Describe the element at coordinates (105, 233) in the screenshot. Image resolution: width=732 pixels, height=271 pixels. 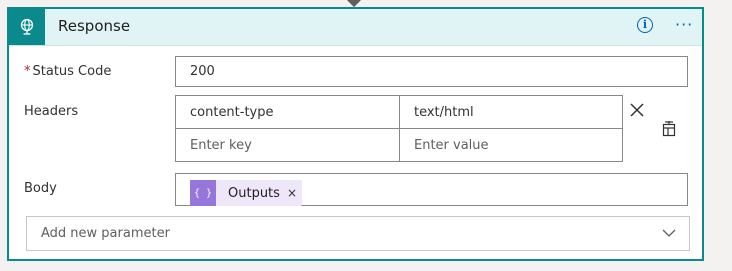
I see `add-parameter-placeholder: Add new parameter` at that location.